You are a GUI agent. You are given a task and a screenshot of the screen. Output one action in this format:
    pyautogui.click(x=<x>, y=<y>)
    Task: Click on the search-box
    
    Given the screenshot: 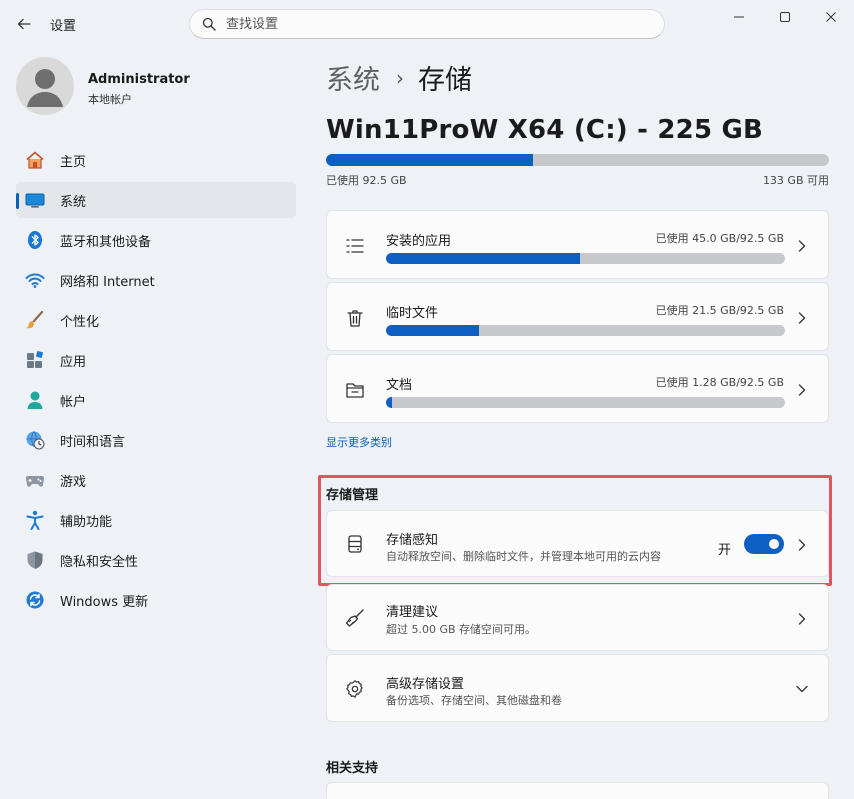 What is the action you would take?
    pyautogui.click(x=427, y=24)
    